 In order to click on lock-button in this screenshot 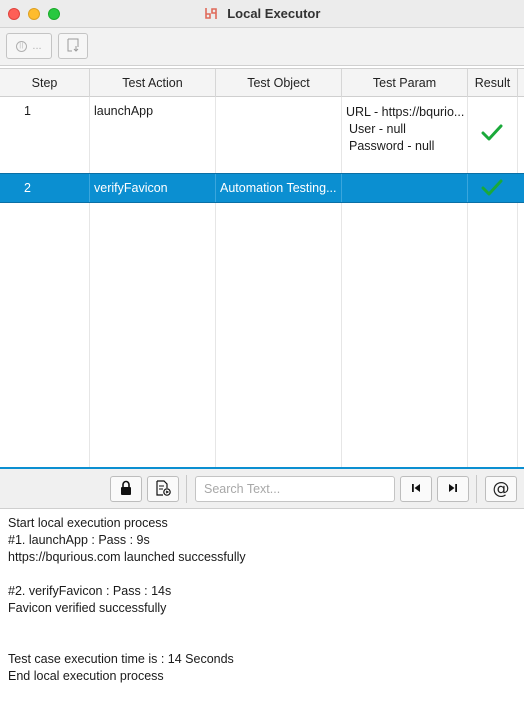, I will do `click(126, 489)`.